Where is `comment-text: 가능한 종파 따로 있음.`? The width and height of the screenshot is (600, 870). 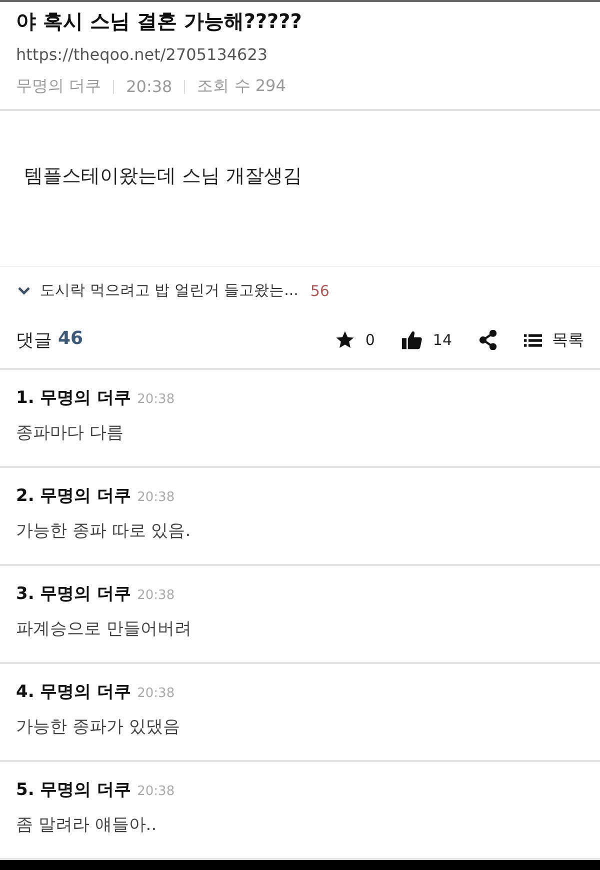
comment-text: 가능한 종파 따로 있음. is located at coordinates (104, 531).